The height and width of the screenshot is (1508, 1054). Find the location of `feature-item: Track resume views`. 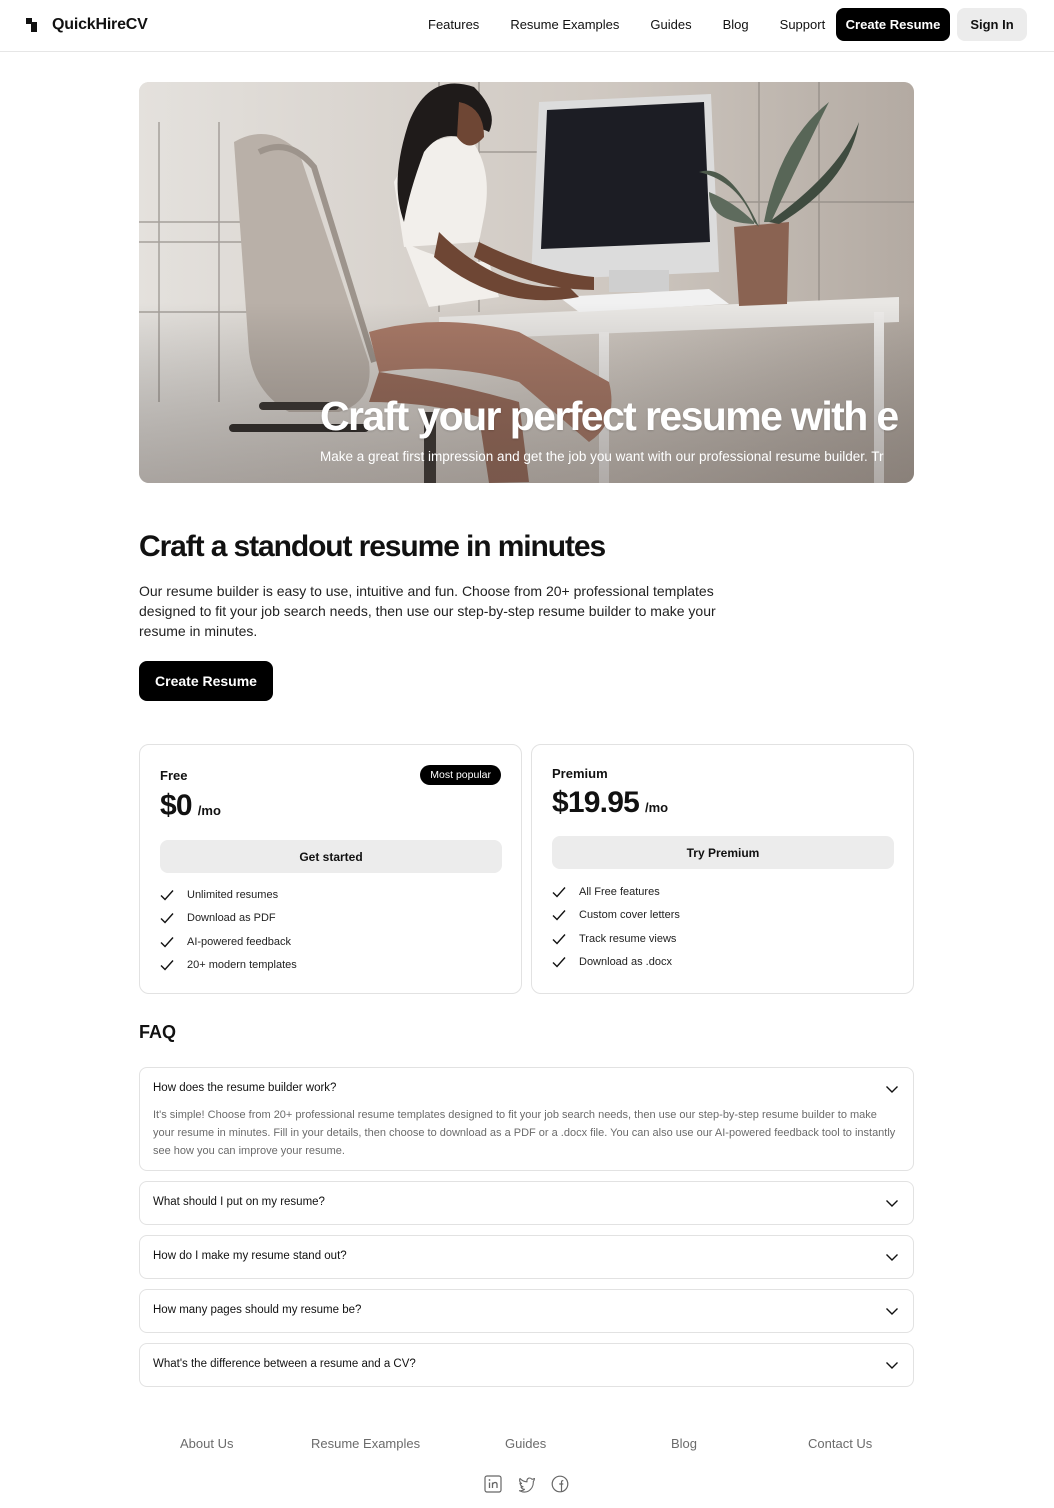

feature-item: Track resume views is located at coordinates (616, 939).